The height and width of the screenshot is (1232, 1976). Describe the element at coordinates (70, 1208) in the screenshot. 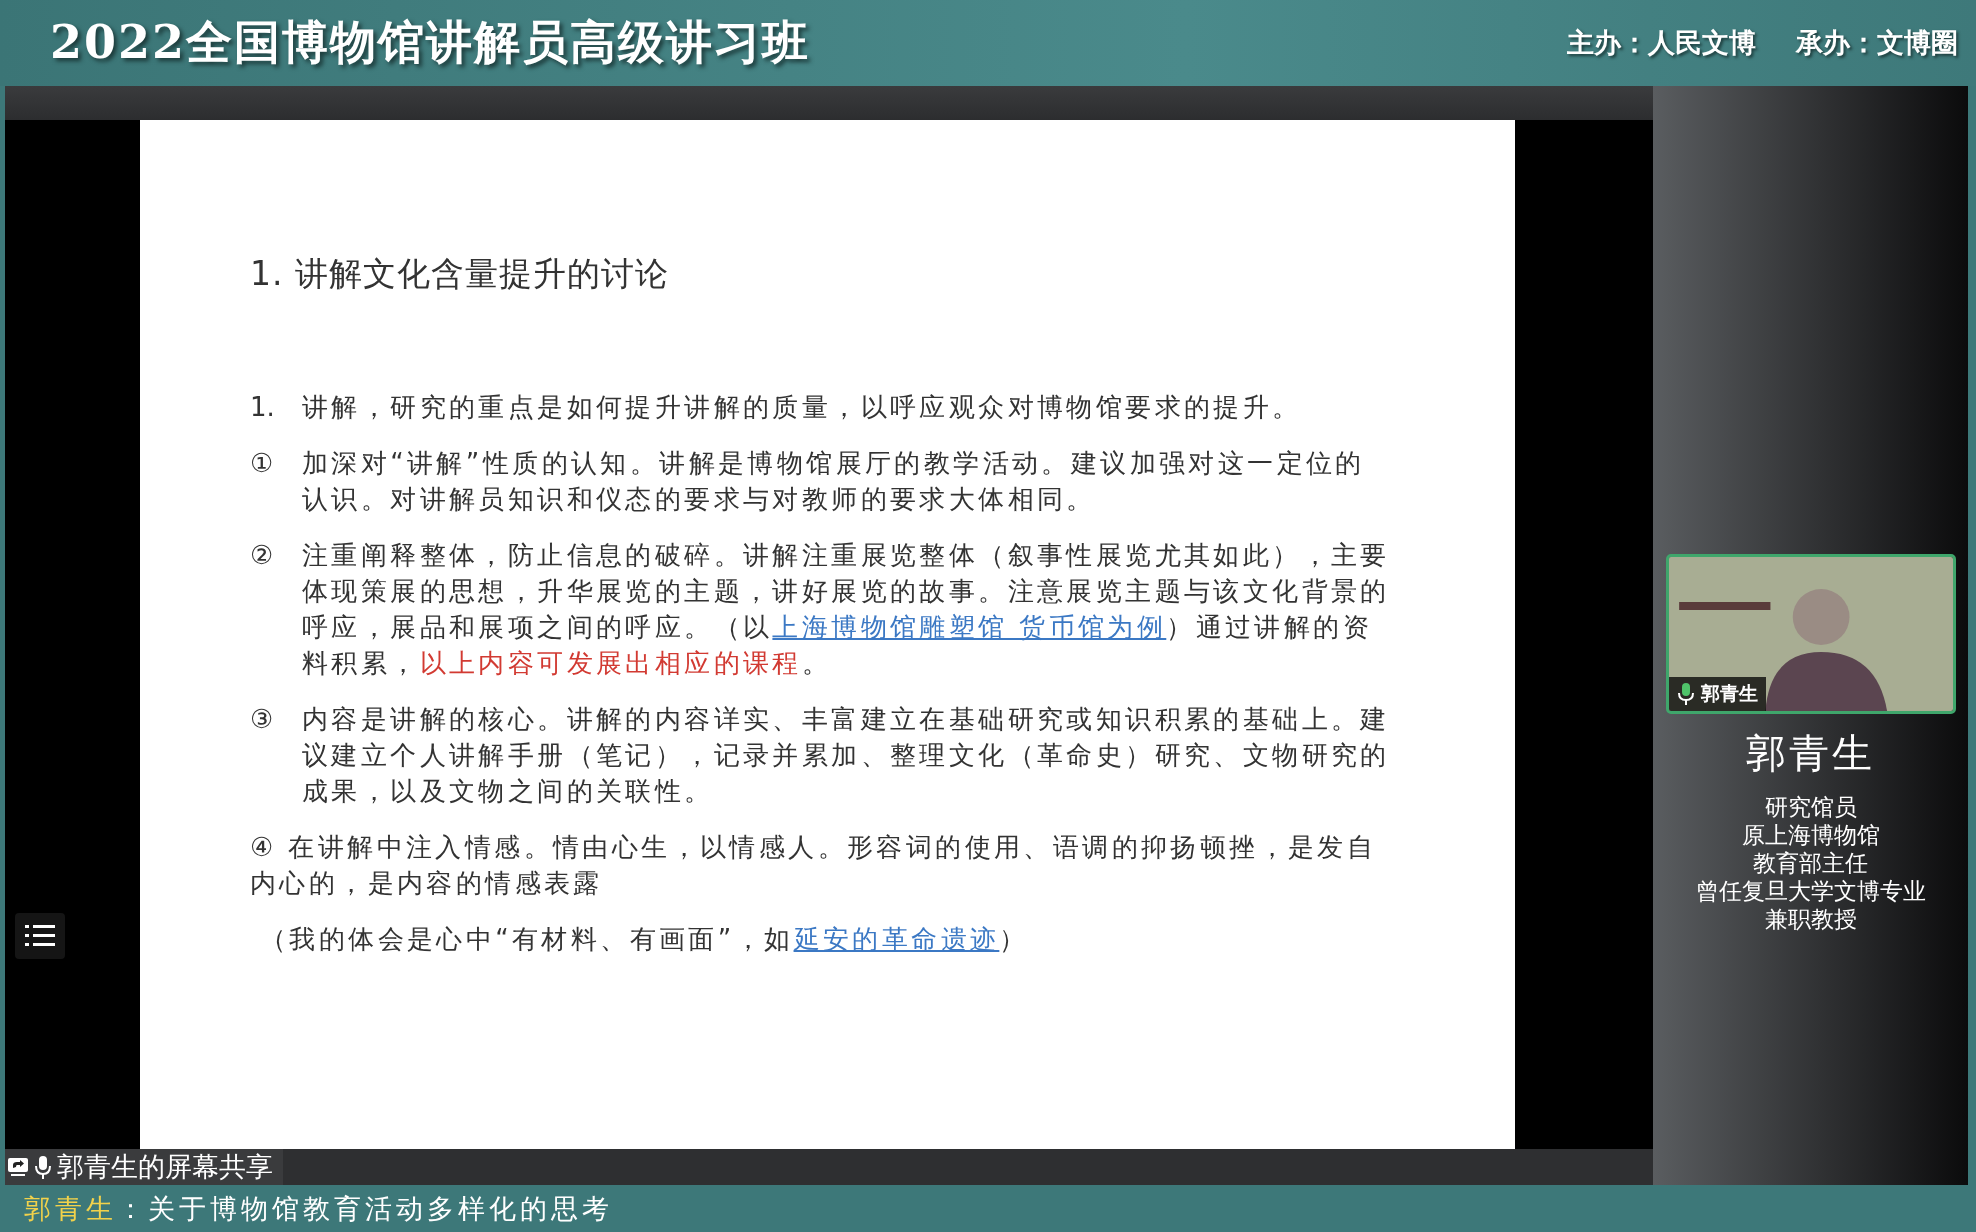

I see `caption-speaker: 郭青生` at that location.